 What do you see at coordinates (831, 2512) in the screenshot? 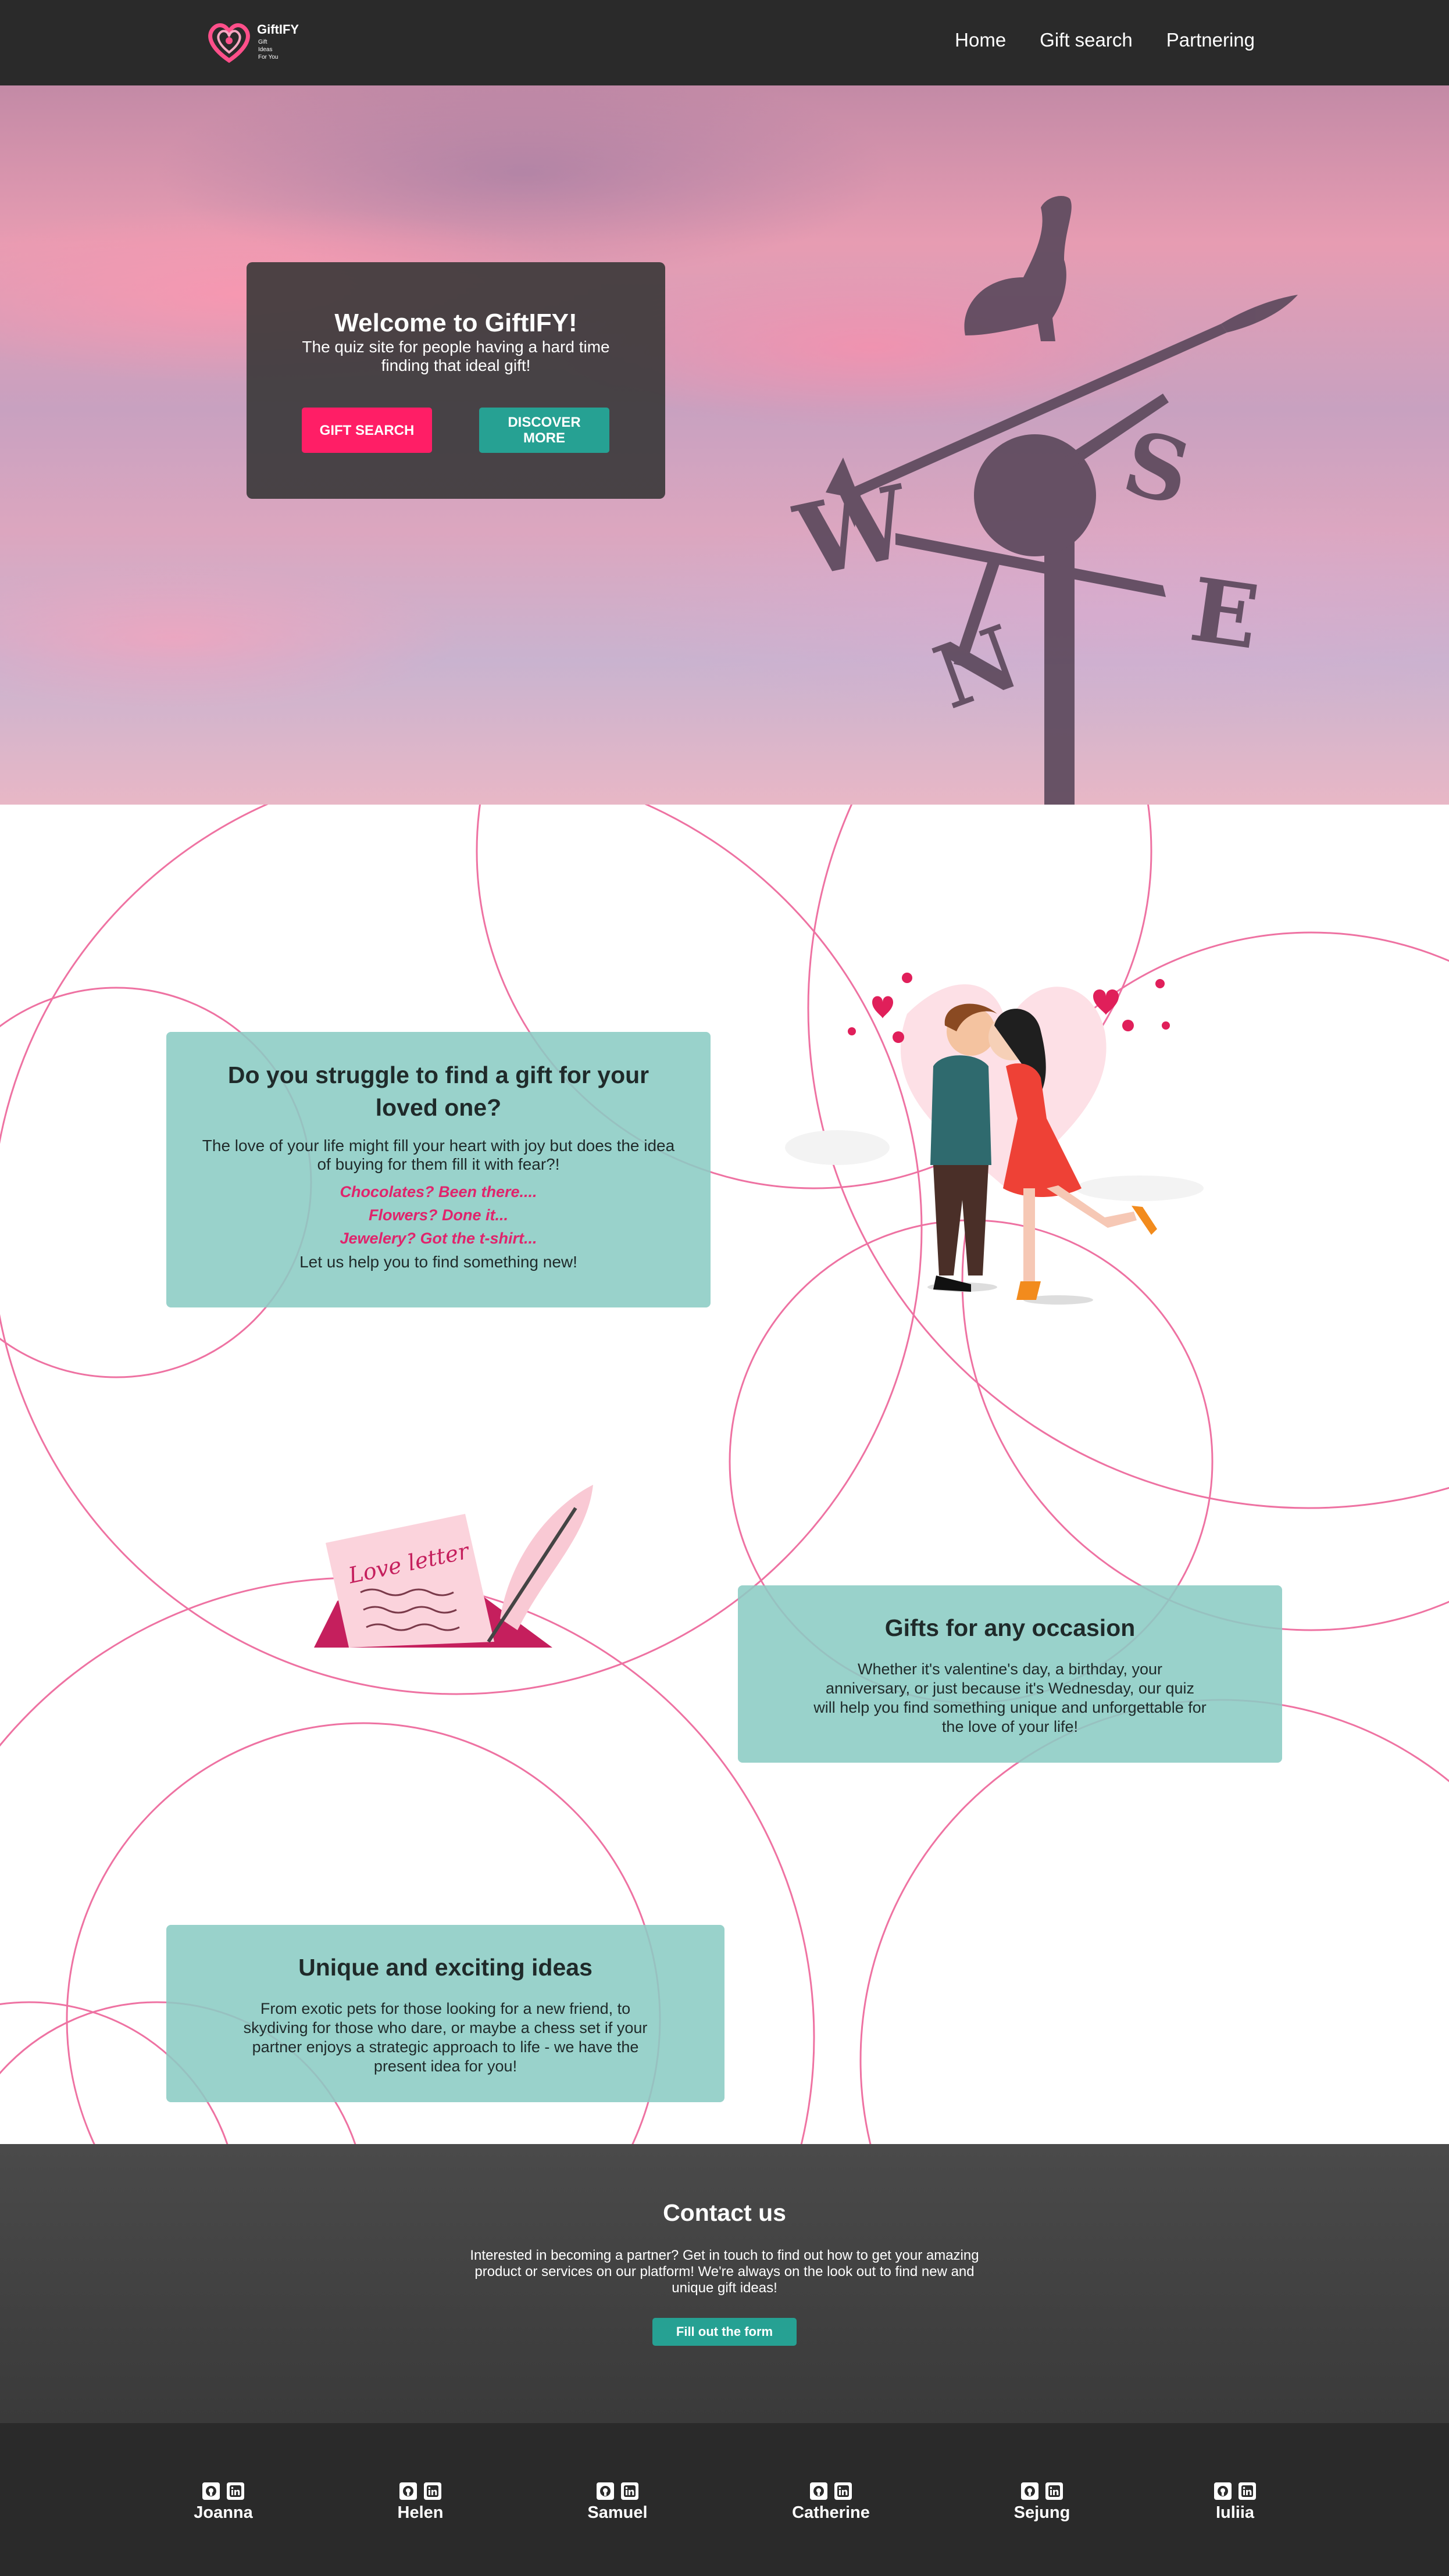
I see `team-member-name: Catherine` at bounding box center [831, 2512].